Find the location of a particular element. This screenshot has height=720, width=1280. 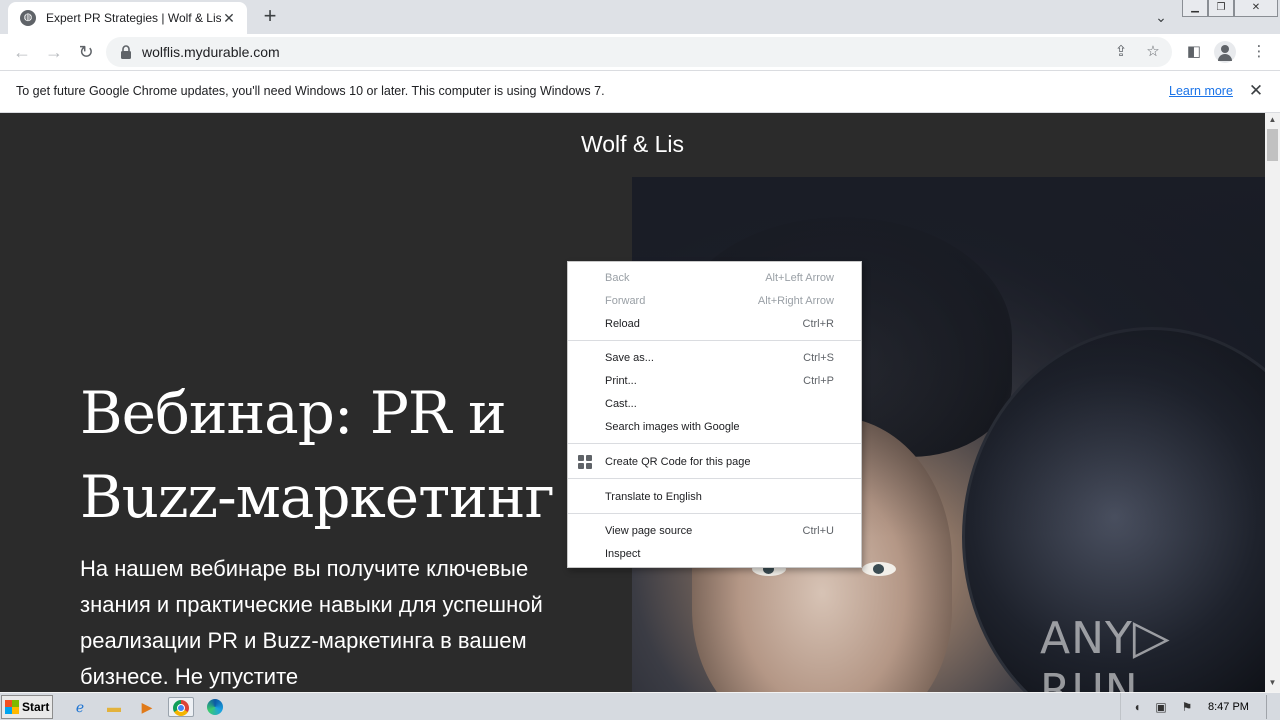

ctx-create-qr-code: Create QR Code for this page is located at coordinates (714, 462).